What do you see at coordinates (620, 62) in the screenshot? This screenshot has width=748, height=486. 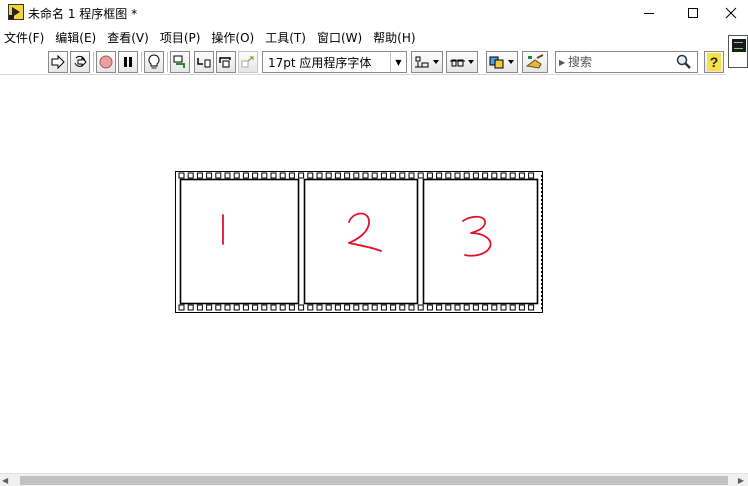 I see `search-input` at bounding box center [620, 62].